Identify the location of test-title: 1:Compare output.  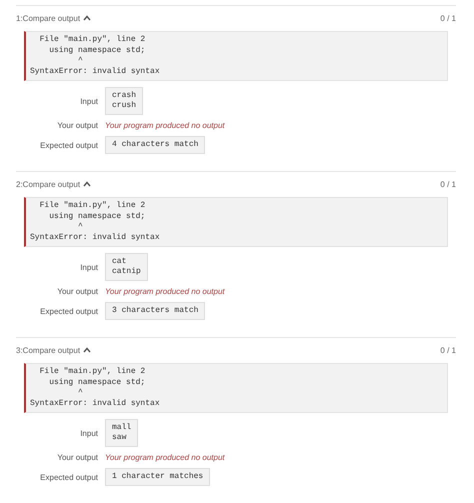
(48, 18).